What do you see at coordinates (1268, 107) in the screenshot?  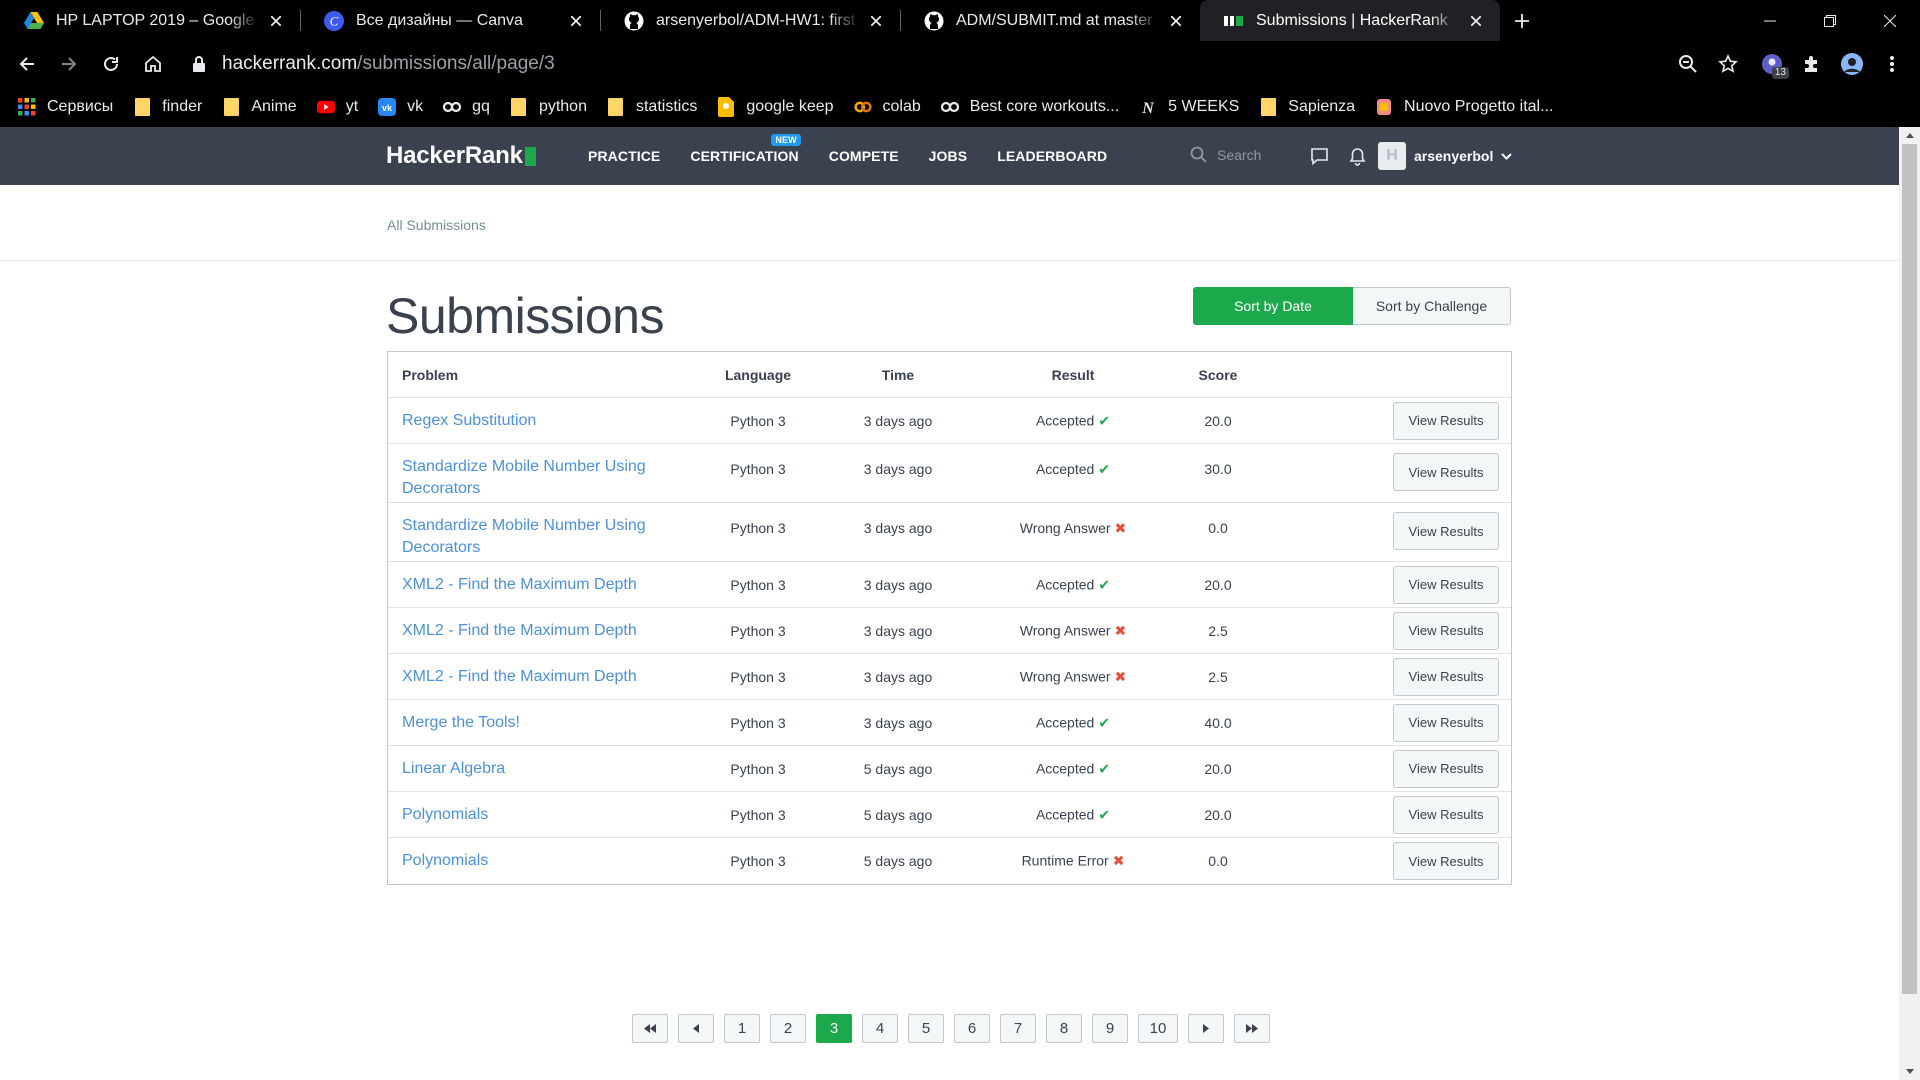 I see `folder-icon` at bounding box center [1268, 107].